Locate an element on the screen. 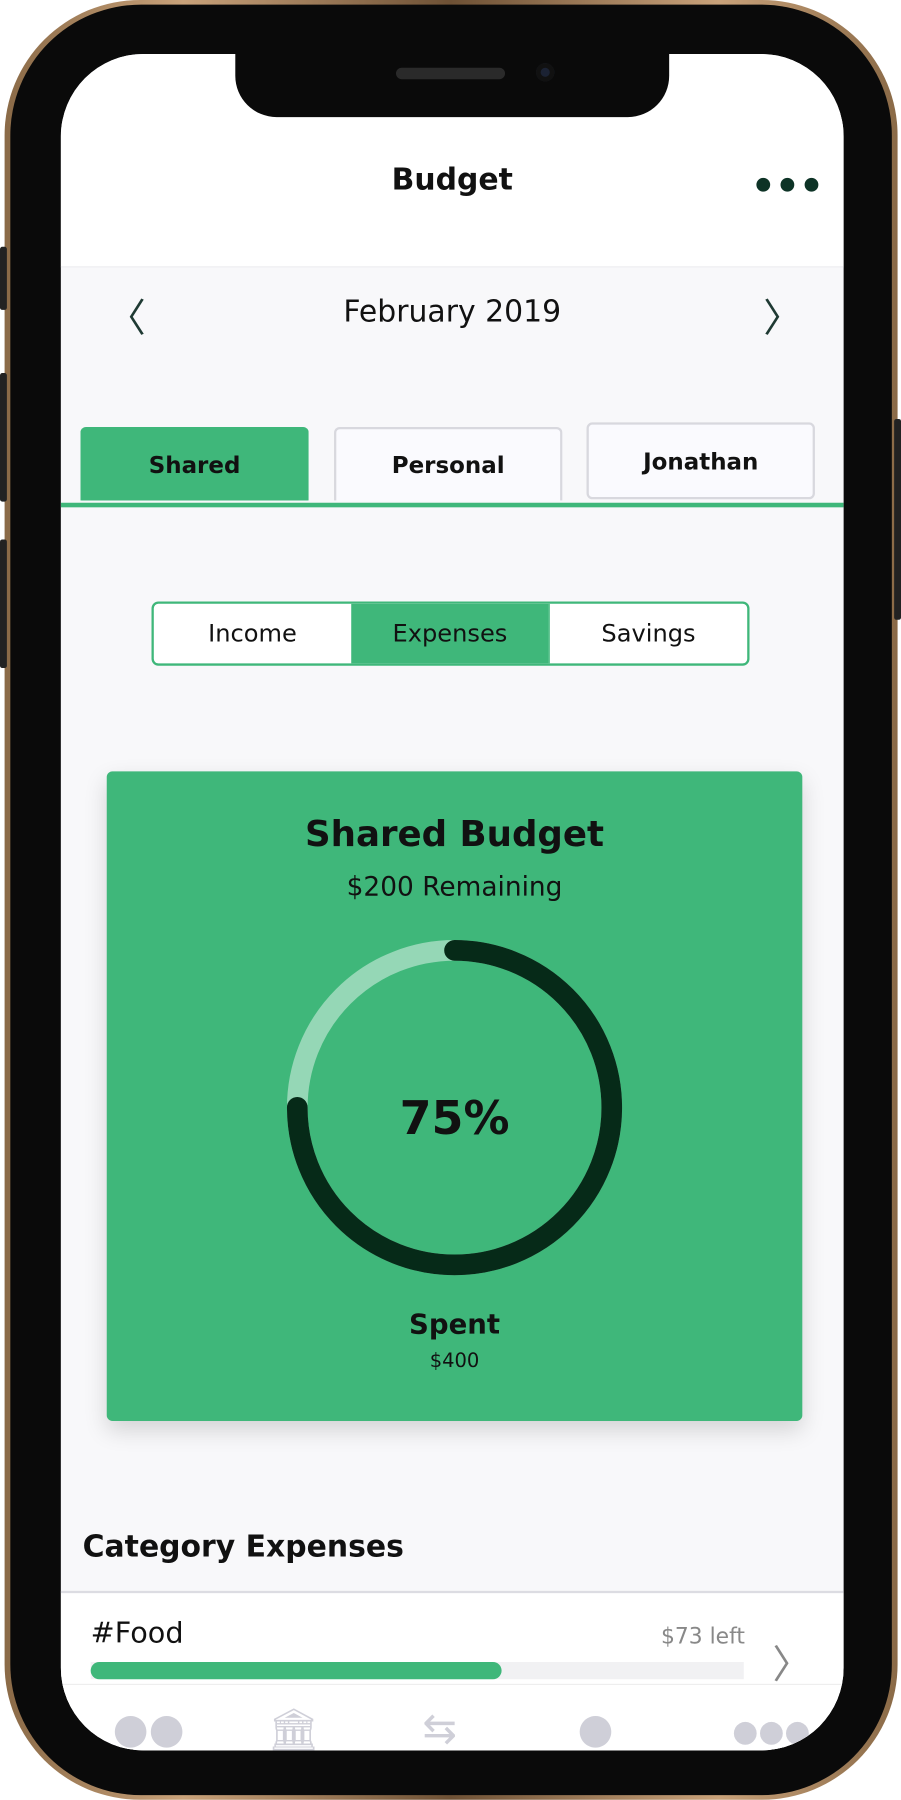 This screenshot has width=901, height=1800. segmented-control: Income Expenses Savings is located at coordinates (450, 633).